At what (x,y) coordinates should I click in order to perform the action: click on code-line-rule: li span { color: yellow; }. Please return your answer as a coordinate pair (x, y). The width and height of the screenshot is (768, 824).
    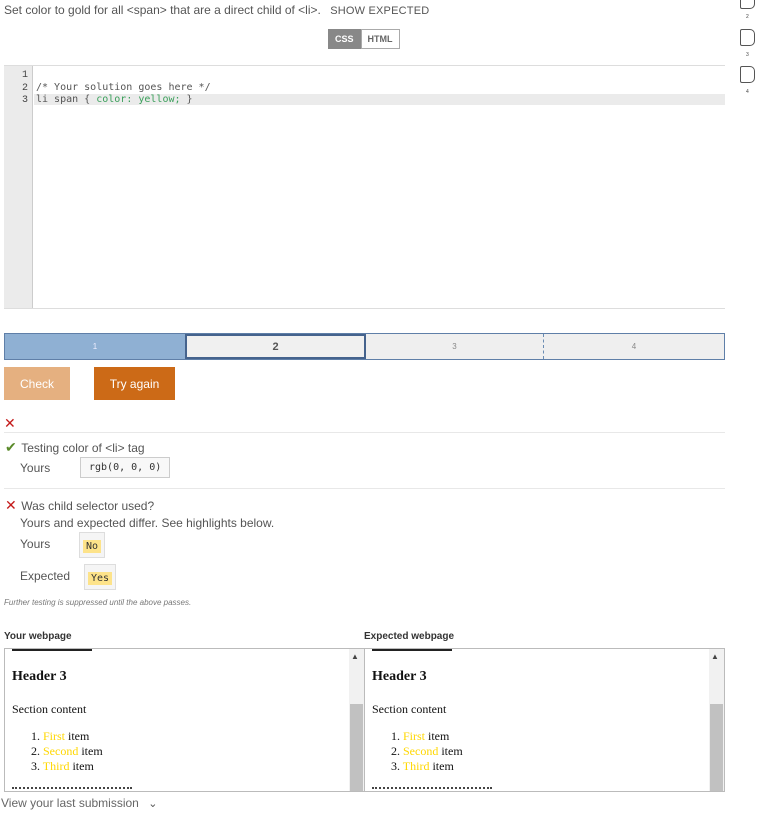
    Looking at the image, I should click on (379, 99).